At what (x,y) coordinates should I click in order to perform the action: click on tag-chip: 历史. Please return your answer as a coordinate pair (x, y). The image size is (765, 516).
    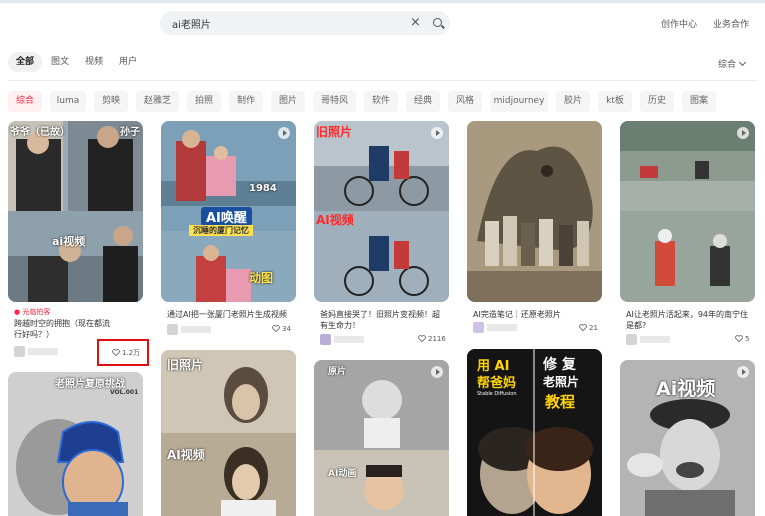
    Looking at the image, I should click on (657, 101).